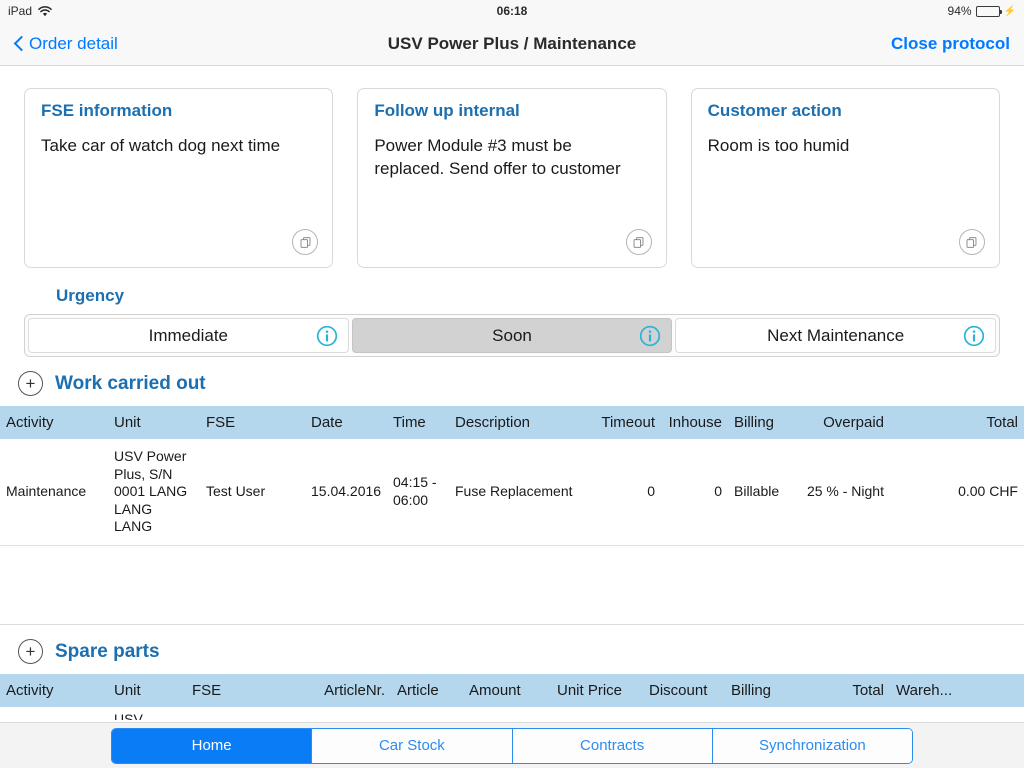  I want to click on charging-bolt-icon: ⚡, so click(1009, 11).